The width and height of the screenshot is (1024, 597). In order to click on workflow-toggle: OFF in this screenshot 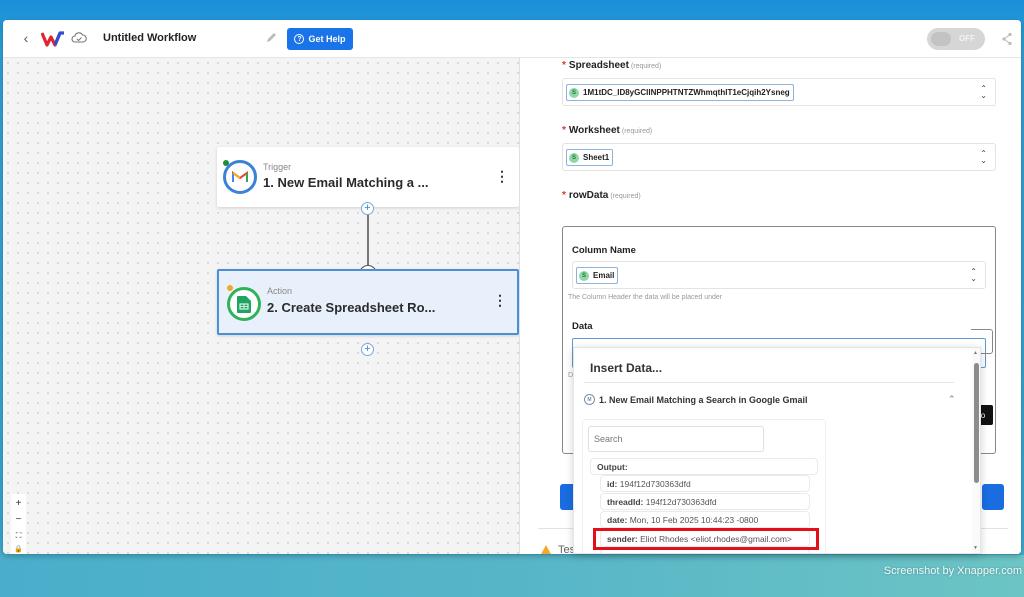, I will do `click(956, 39)`.